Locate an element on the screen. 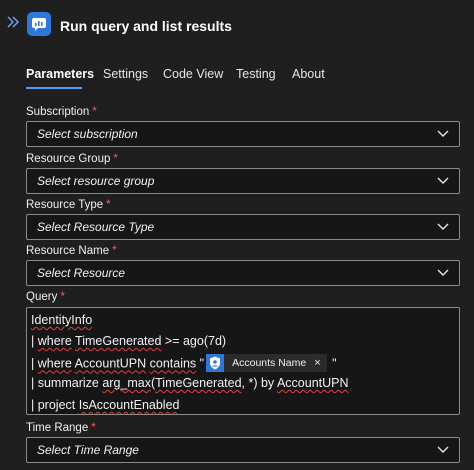  log-analytics-icon is located at coordinates (39, 24).